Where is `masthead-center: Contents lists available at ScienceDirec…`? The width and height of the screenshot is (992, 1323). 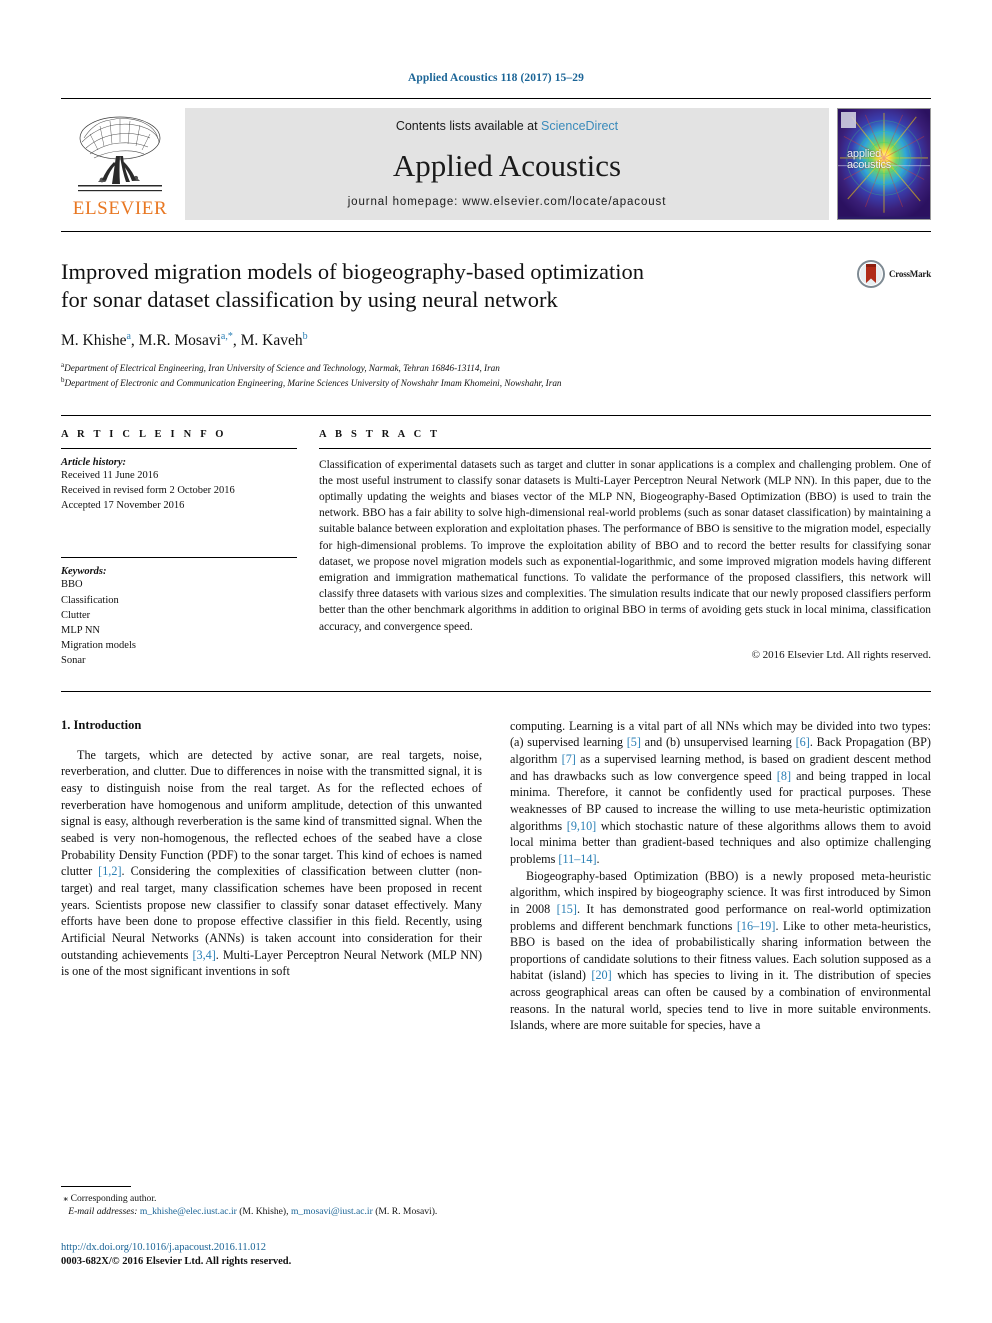 masthead-center: Contents lists available at ScienceDirec… is located at coordinates (507, 164).